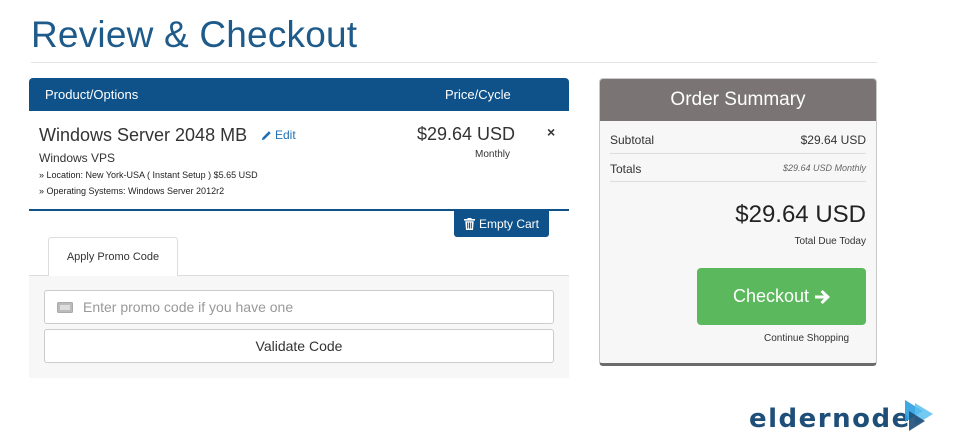 This screenshot has height=446, width=962. What do you see at coordinates (919, 415) in the screenshot?
I see `logo-play-icon` at bounding box center [919, 415].